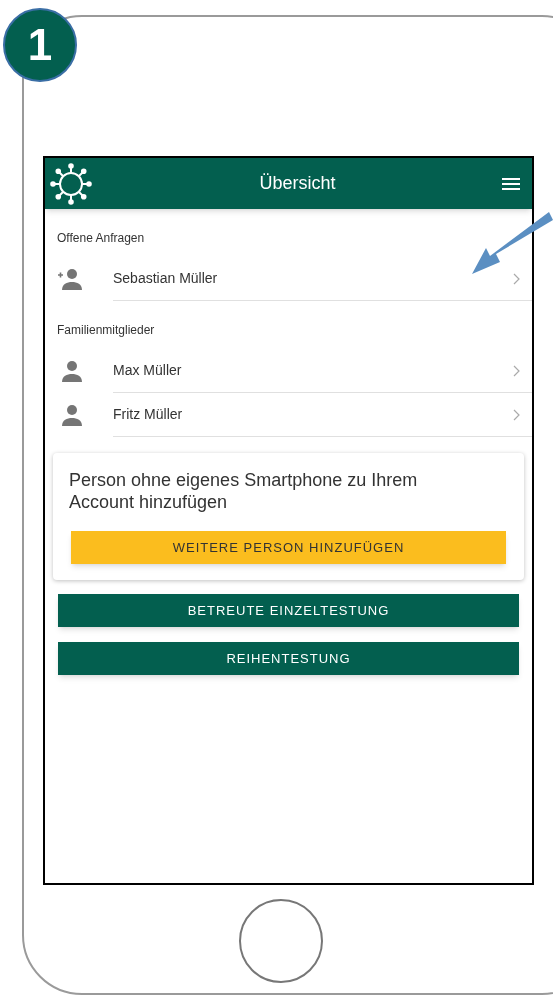  What do you see at coordinates (40, 45) in the screenshot?
I see `step-badge: 1` at bounding box center [40, 45].